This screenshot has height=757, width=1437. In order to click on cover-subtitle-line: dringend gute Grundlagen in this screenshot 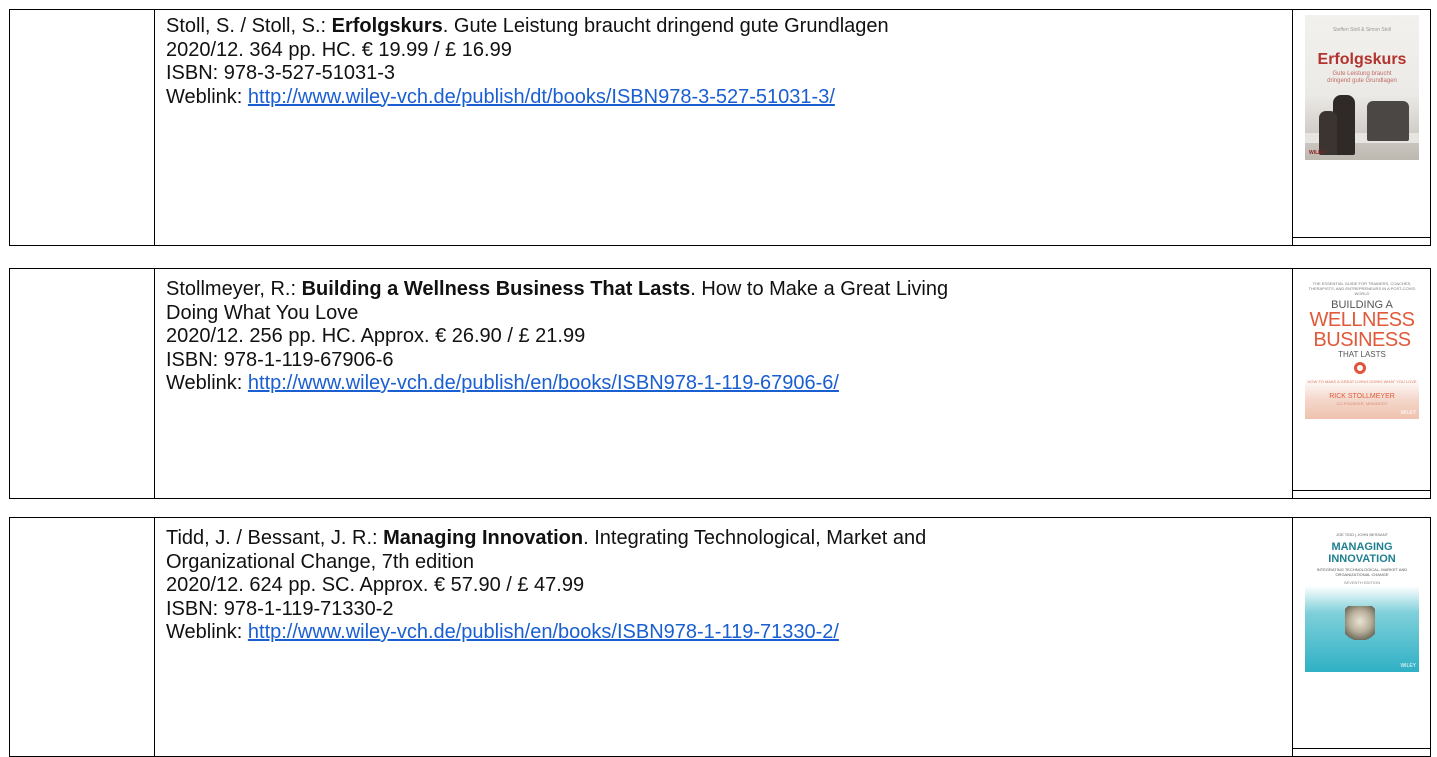, I will do `click(1362, 81)`.